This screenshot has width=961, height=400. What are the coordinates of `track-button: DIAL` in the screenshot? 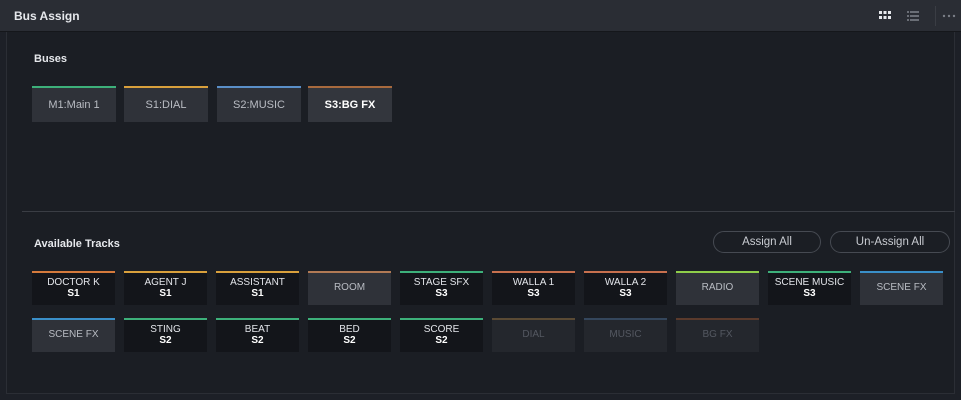 It's located at (533, 335).